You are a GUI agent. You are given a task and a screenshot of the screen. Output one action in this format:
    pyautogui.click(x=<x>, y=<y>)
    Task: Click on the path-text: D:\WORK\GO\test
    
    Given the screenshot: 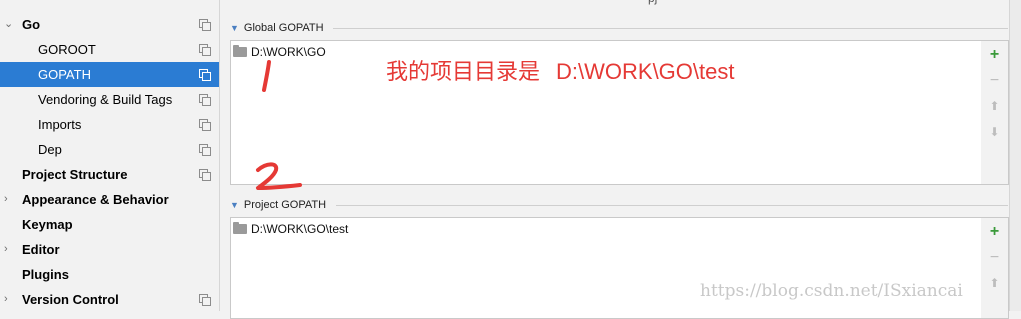 What is the action you would take?
    pyautogui.click(x=300, y=229)
    